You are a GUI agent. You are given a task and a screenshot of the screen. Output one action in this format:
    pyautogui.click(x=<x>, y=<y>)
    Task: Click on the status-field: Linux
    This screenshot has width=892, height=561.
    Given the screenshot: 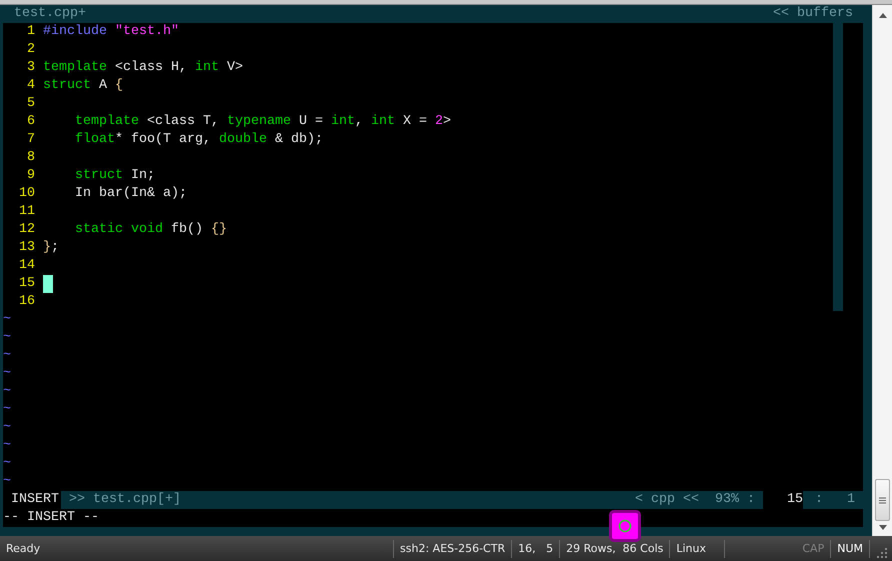 What is the action you would take?
    pyautogui.click(x=698, y=549)
    